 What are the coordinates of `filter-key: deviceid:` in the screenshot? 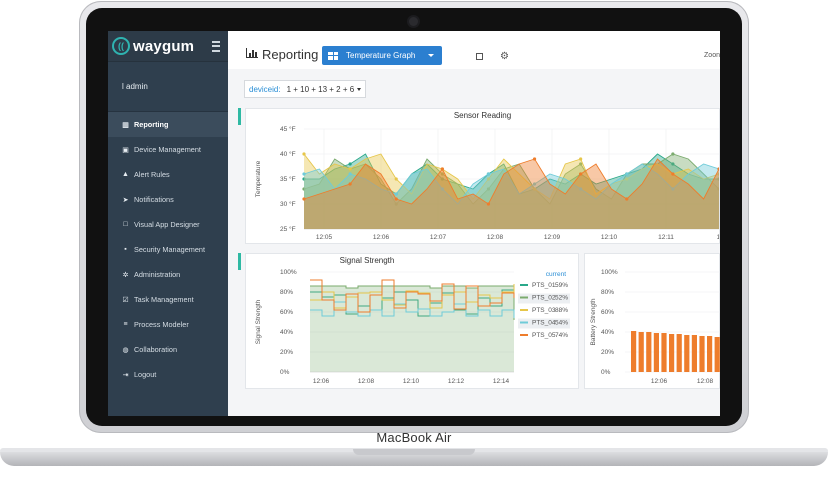 It's located at (265, 89).